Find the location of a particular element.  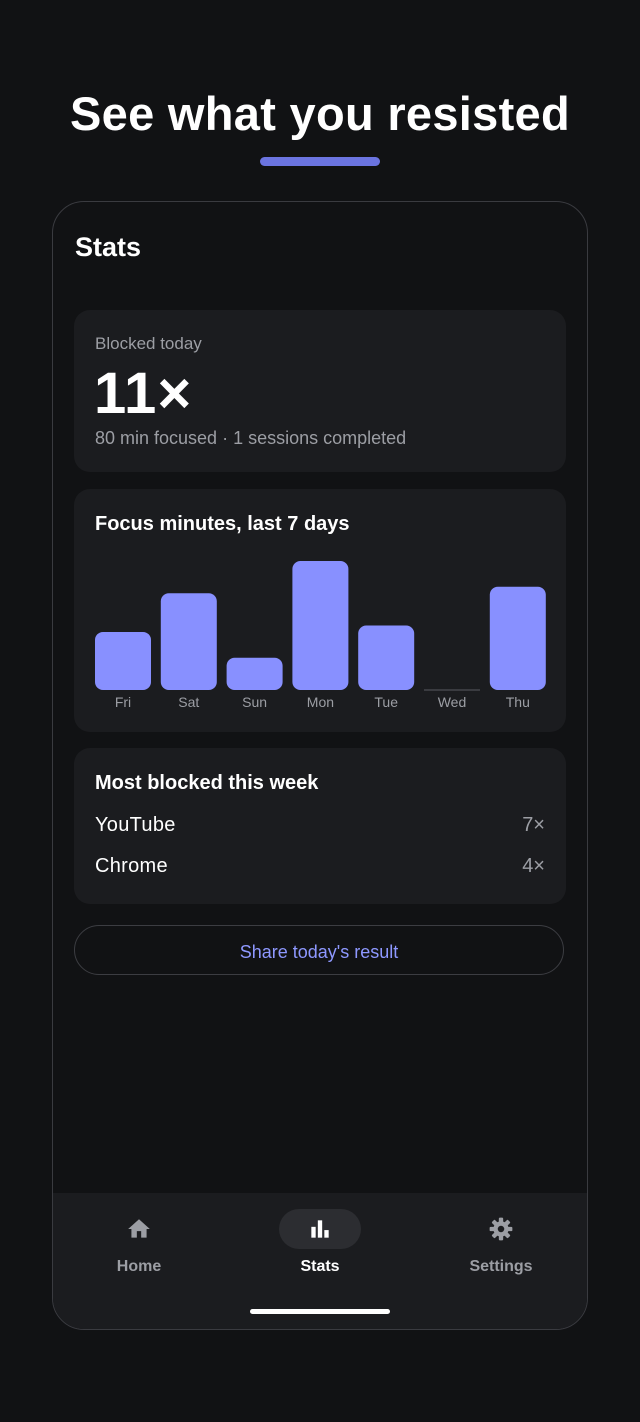

app-name: YouTube is located at coordinates (135, 825).